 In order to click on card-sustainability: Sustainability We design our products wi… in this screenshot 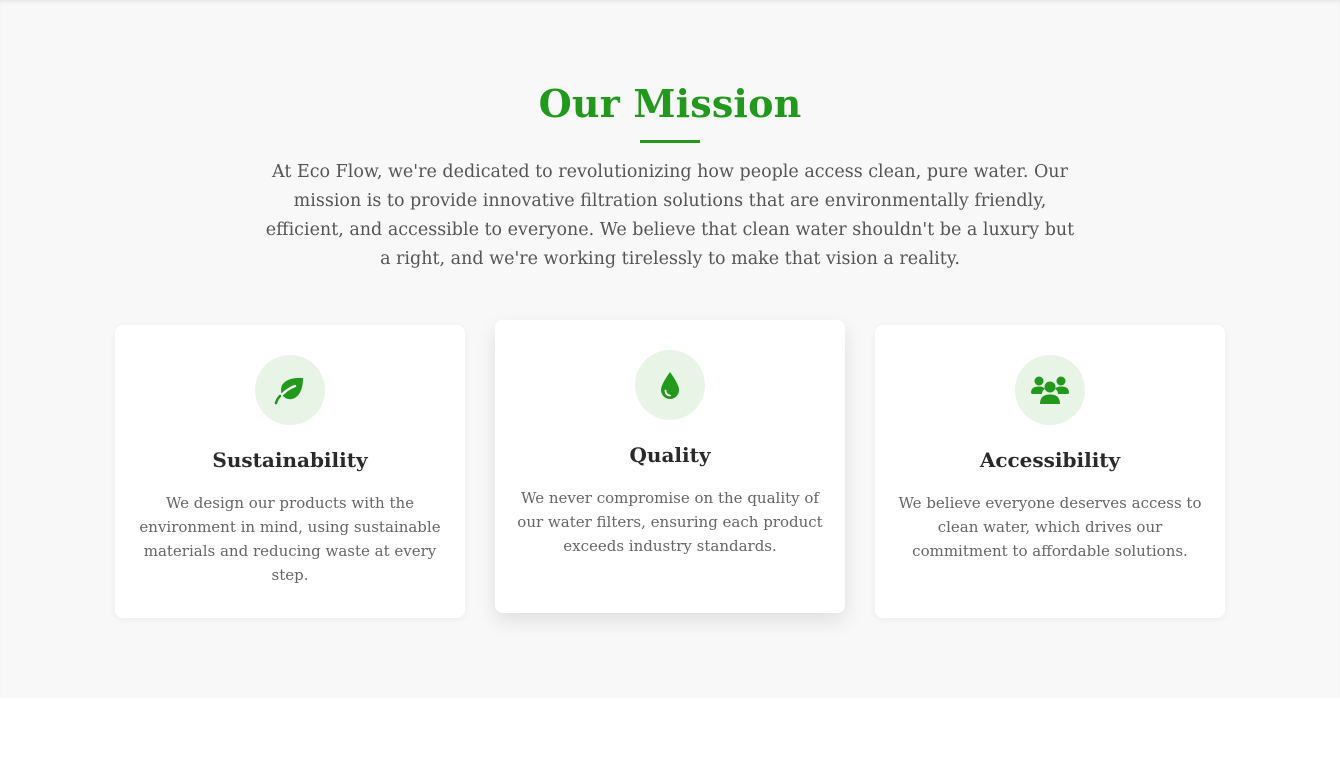, I will do `click(290, 471)`.